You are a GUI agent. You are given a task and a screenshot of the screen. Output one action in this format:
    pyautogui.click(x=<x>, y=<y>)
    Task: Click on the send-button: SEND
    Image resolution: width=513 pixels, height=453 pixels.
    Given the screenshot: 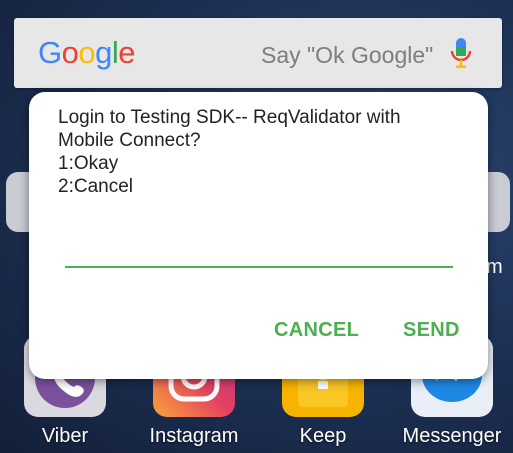 What is the action you would take?
    pyautogui.click(x=431, y=330)
    